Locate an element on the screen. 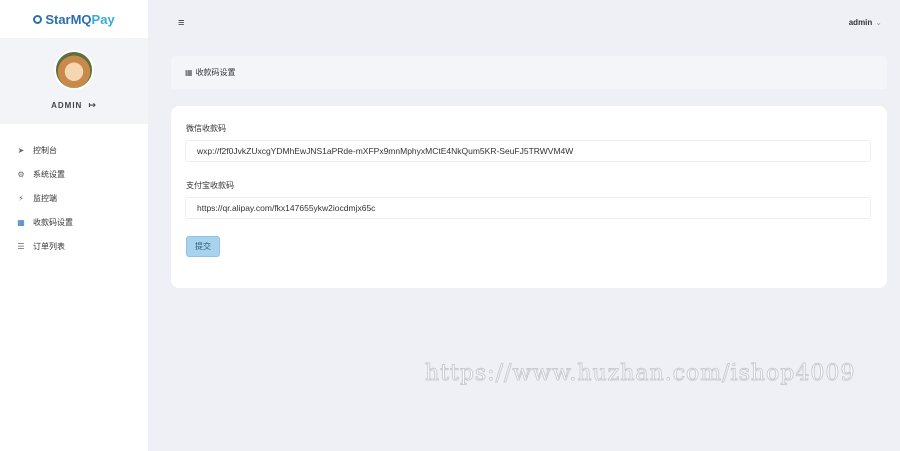  wechat-label: 微信收款码 is located at coordinates (206, 128).